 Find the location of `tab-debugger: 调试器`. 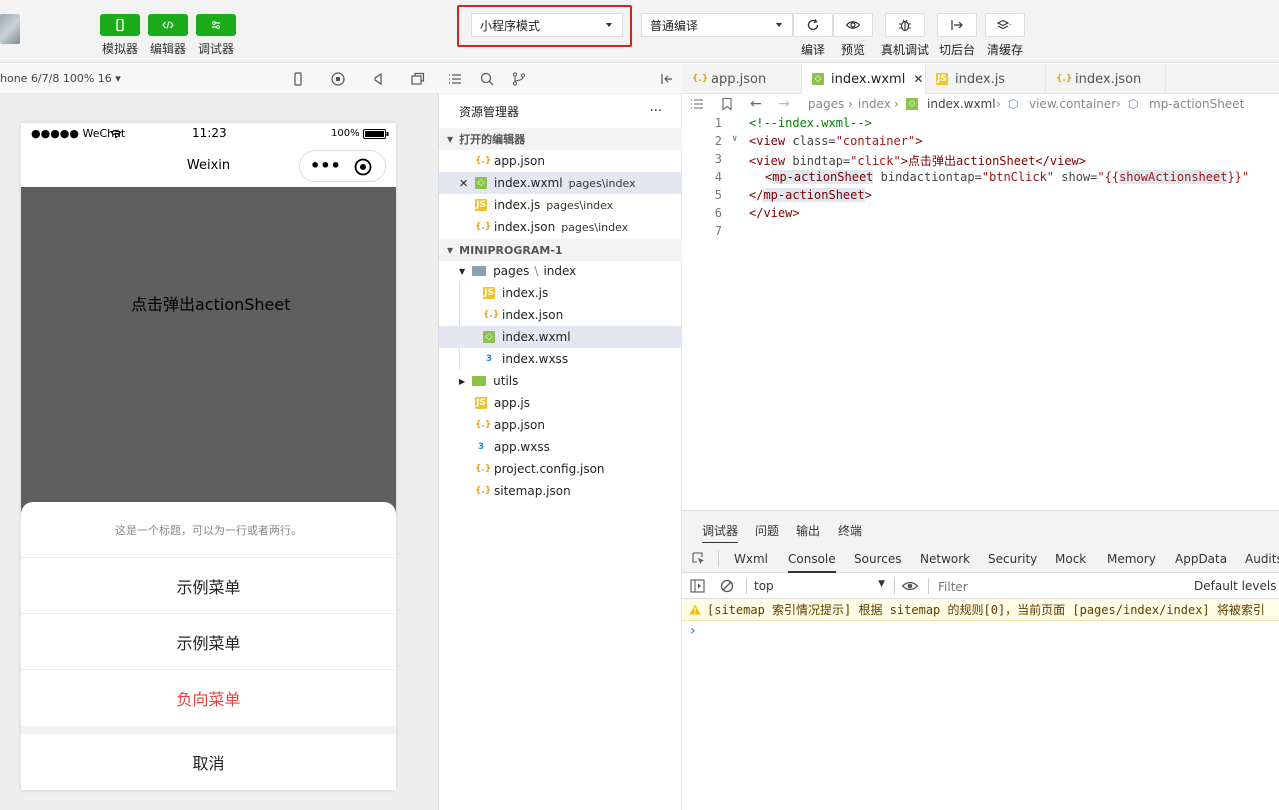

tab-debugger: 调试器 is located at coordinates (720, 532).